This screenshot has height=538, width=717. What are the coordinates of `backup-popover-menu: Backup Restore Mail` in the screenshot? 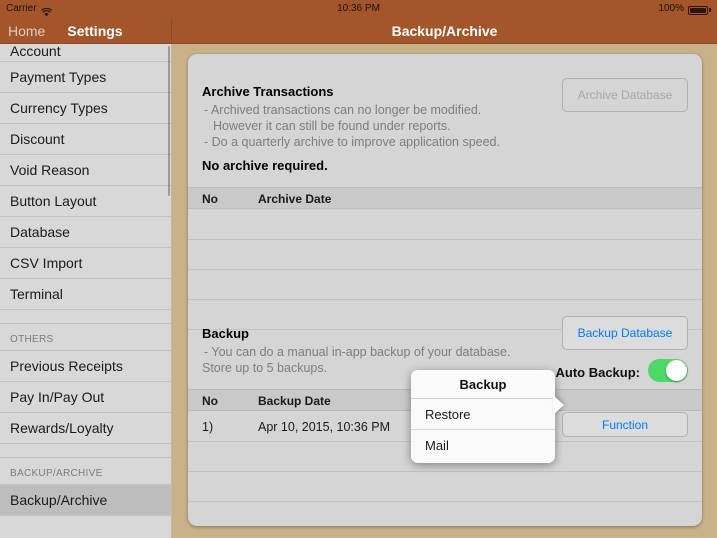 It's located at (483, 416).